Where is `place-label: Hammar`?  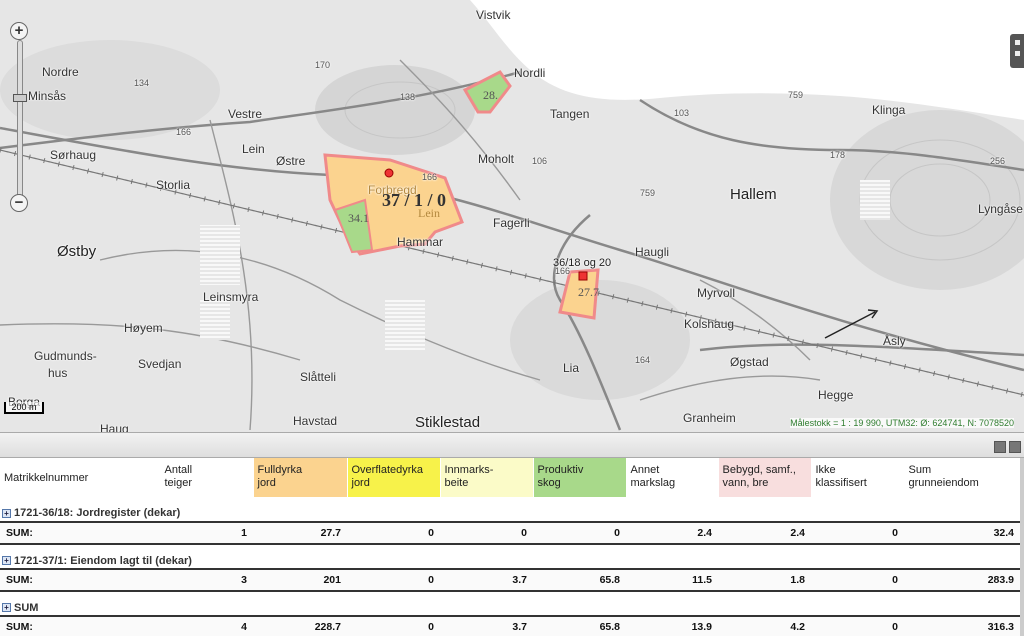 place-label: Hammar is located at coordinates (420, 242).